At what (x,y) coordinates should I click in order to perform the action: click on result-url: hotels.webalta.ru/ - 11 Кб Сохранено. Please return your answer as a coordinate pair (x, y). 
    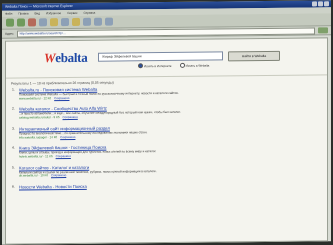
    Looking at the image, I should click on (169, 155).